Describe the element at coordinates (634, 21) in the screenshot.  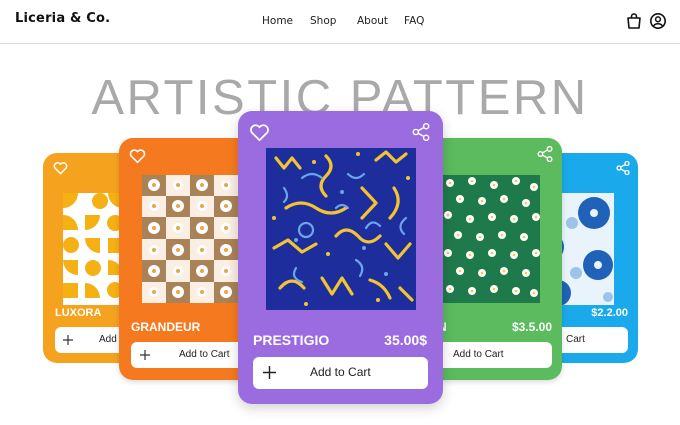
I see `shopping-bag-icon` at that location.